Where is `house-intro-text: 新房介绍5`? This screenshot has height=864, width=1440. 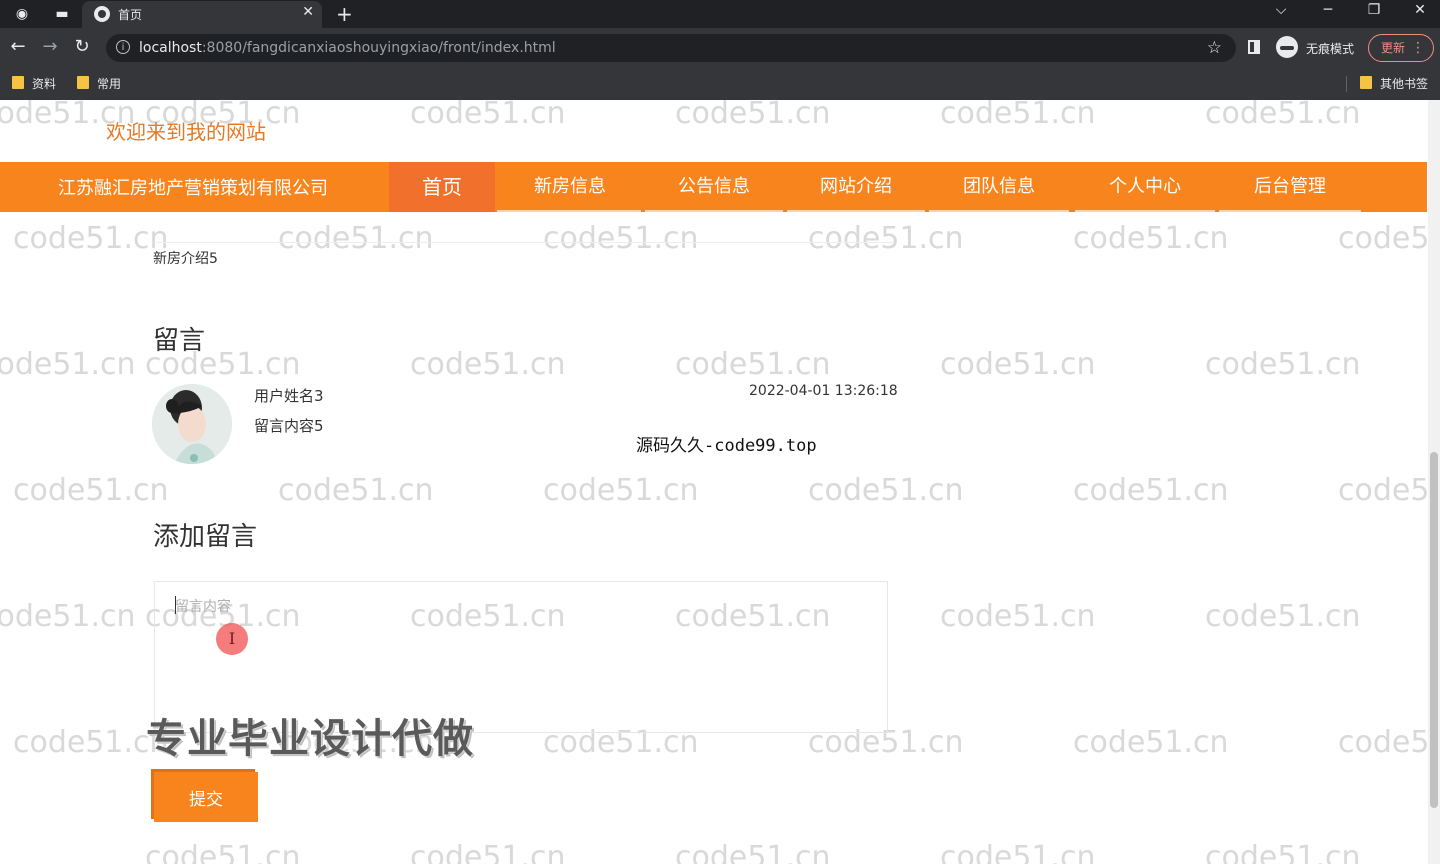 house-intro-text: 新房介绍5 is located at coordinates (185, 258).